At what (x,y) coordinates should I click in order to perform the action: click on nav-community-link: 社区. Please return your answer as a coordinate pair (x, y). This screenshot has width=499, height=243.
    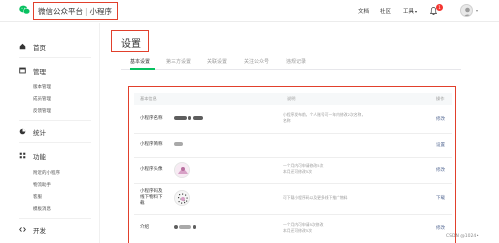
    Looking at the image, I should click on (385, 11).